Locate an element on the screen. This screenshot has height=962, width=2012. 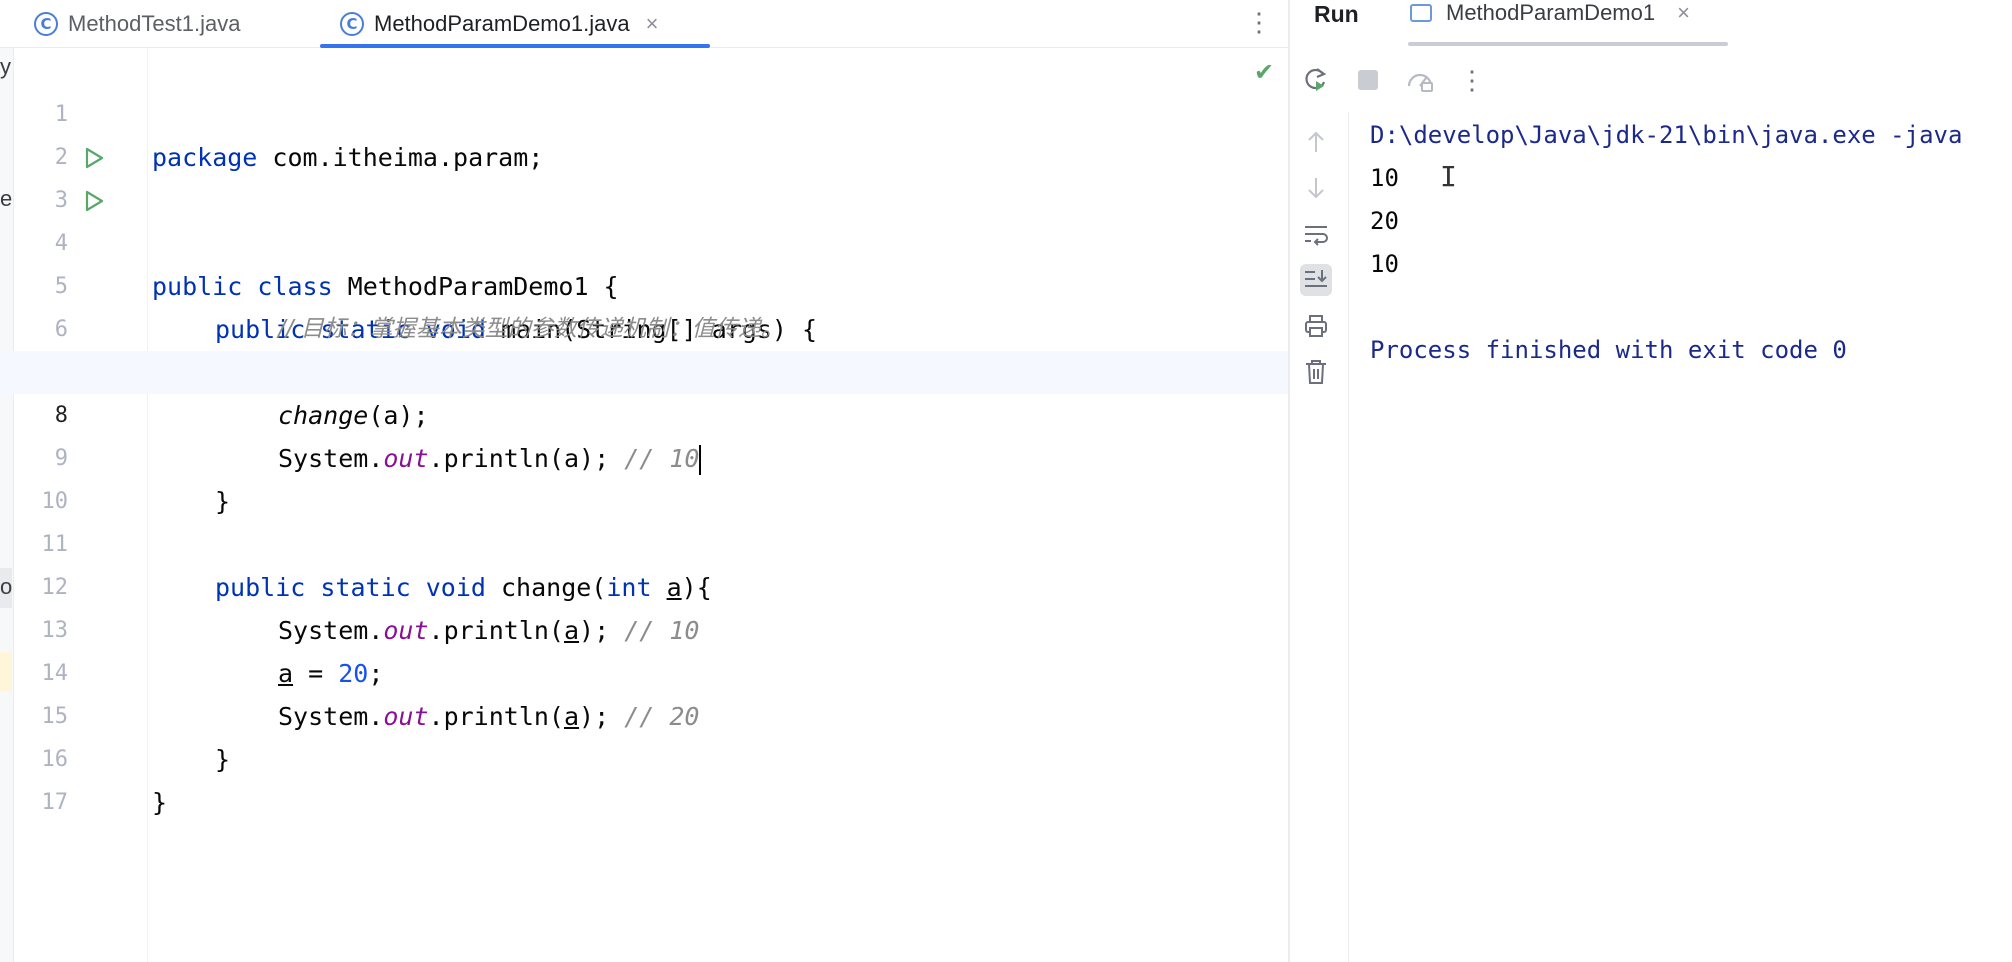
code-line: 10 is located at coordinates (644, 475).